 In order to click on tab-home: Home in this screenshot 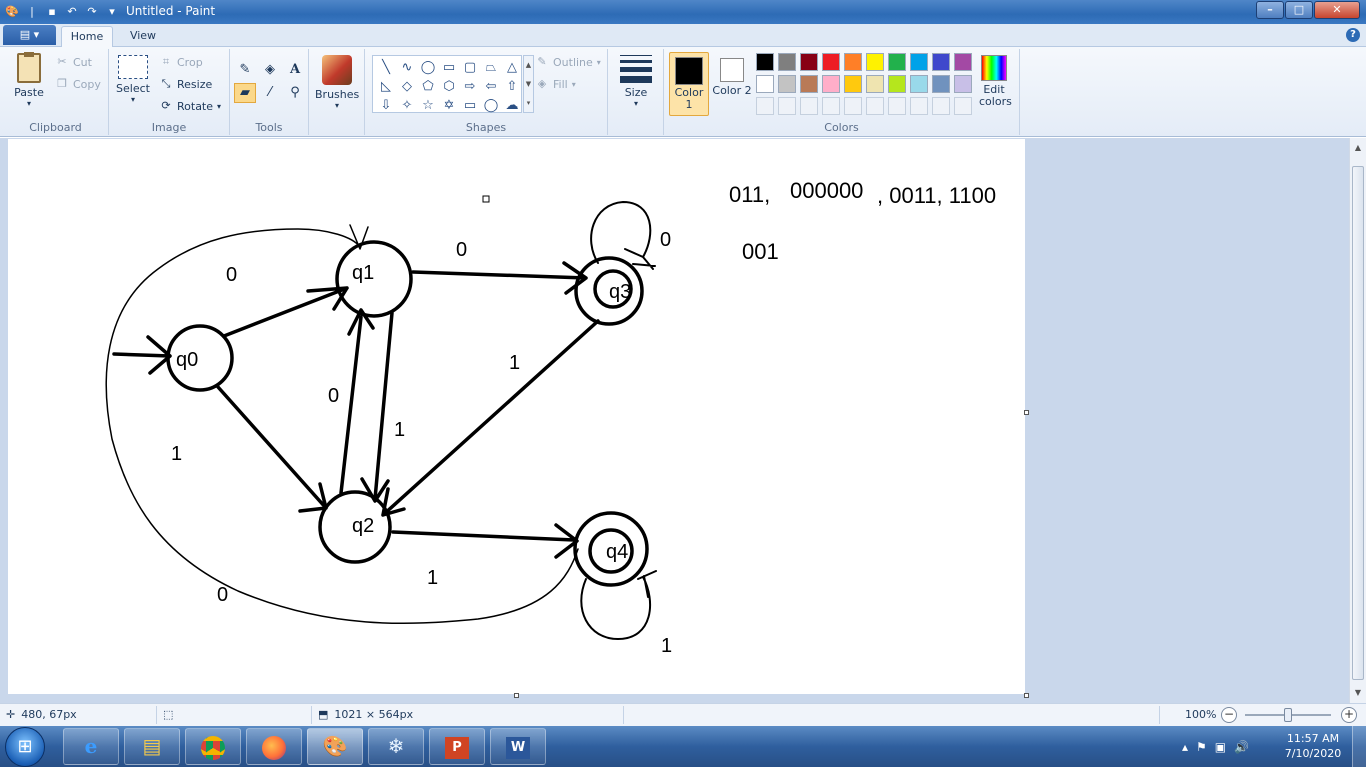, I will do `click(87, 37)`.